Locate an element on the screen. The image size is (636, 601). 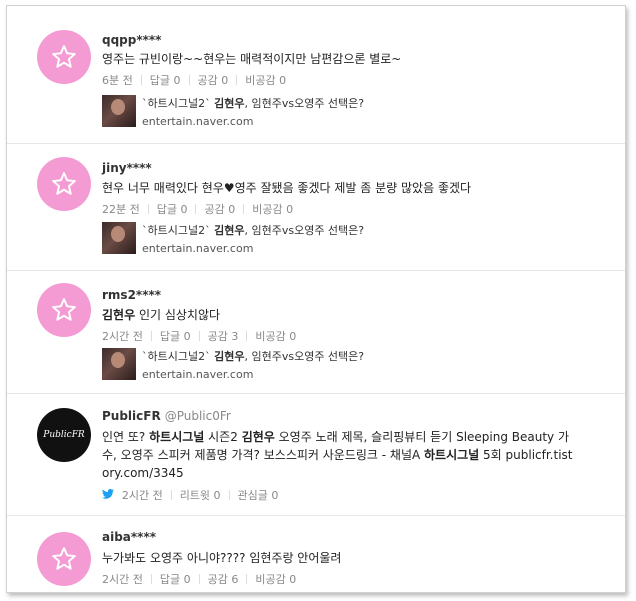
twitter-bird-icon is located at coordinates (110, 495).